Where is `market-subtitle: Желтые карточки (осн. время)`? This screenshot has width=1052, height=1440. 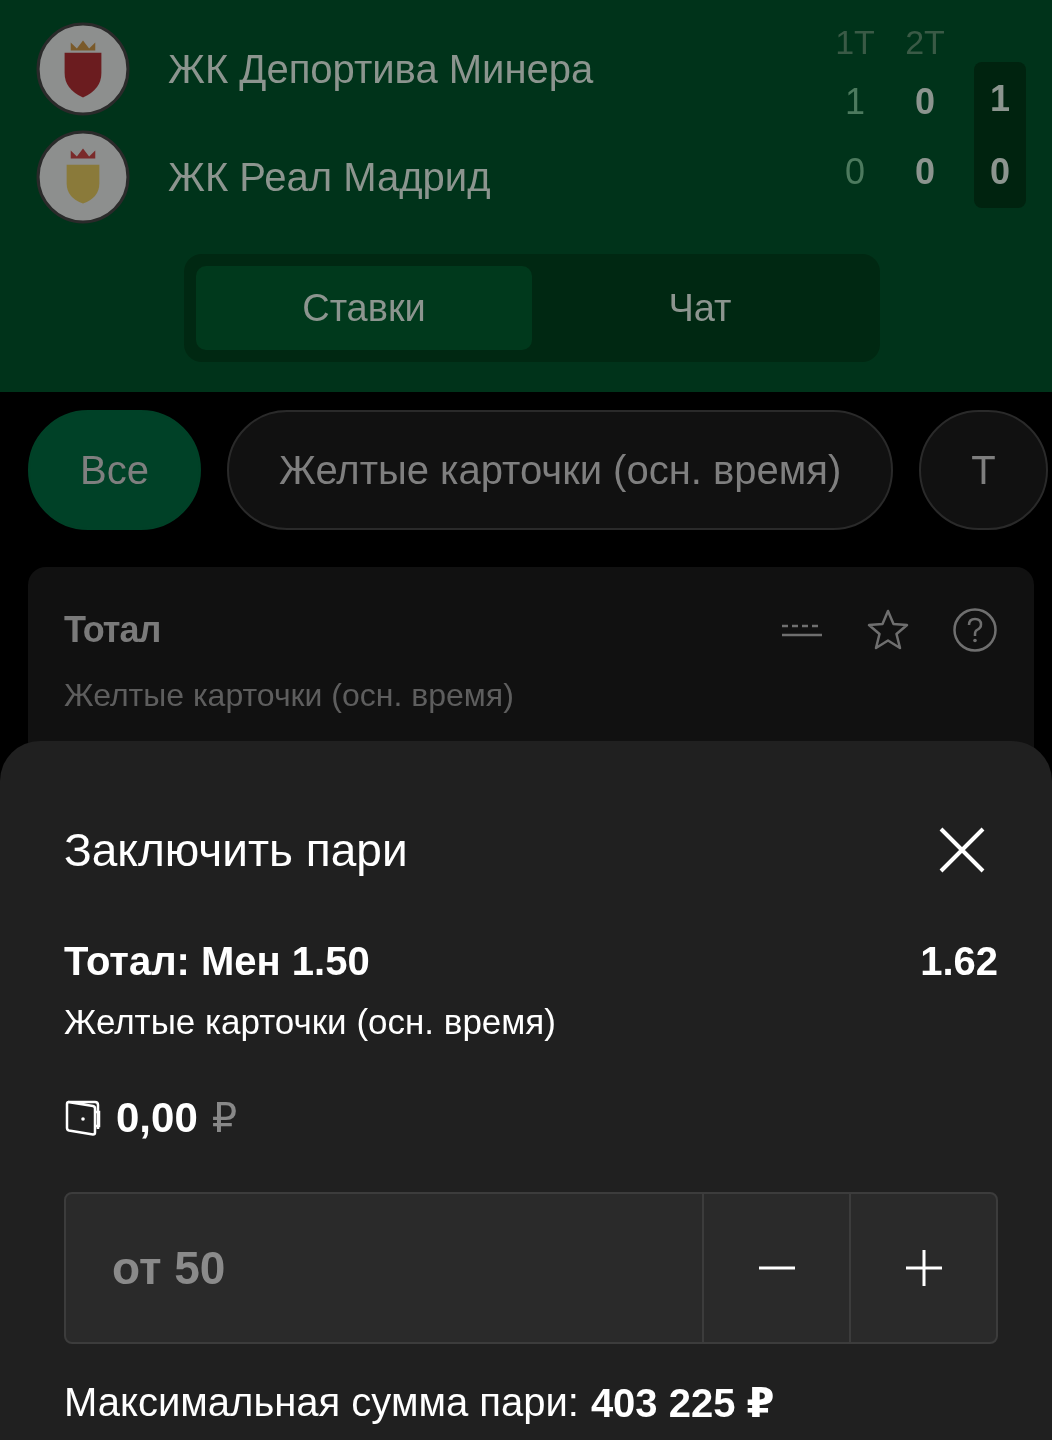
market-subtitle: Желтые карточки (осн. время) is located at coordinates (289, 695).